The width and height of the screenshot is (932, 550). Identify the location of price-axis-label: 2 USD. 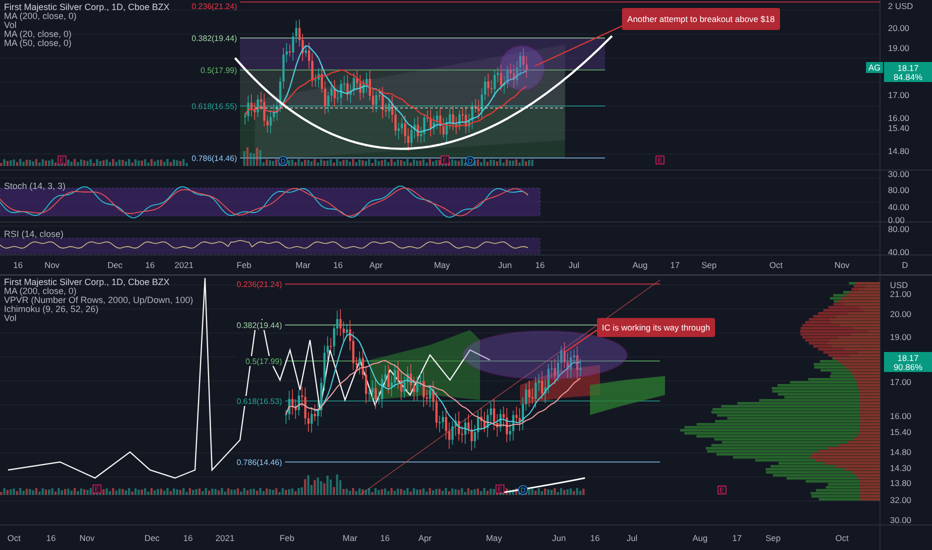
(901, 6).